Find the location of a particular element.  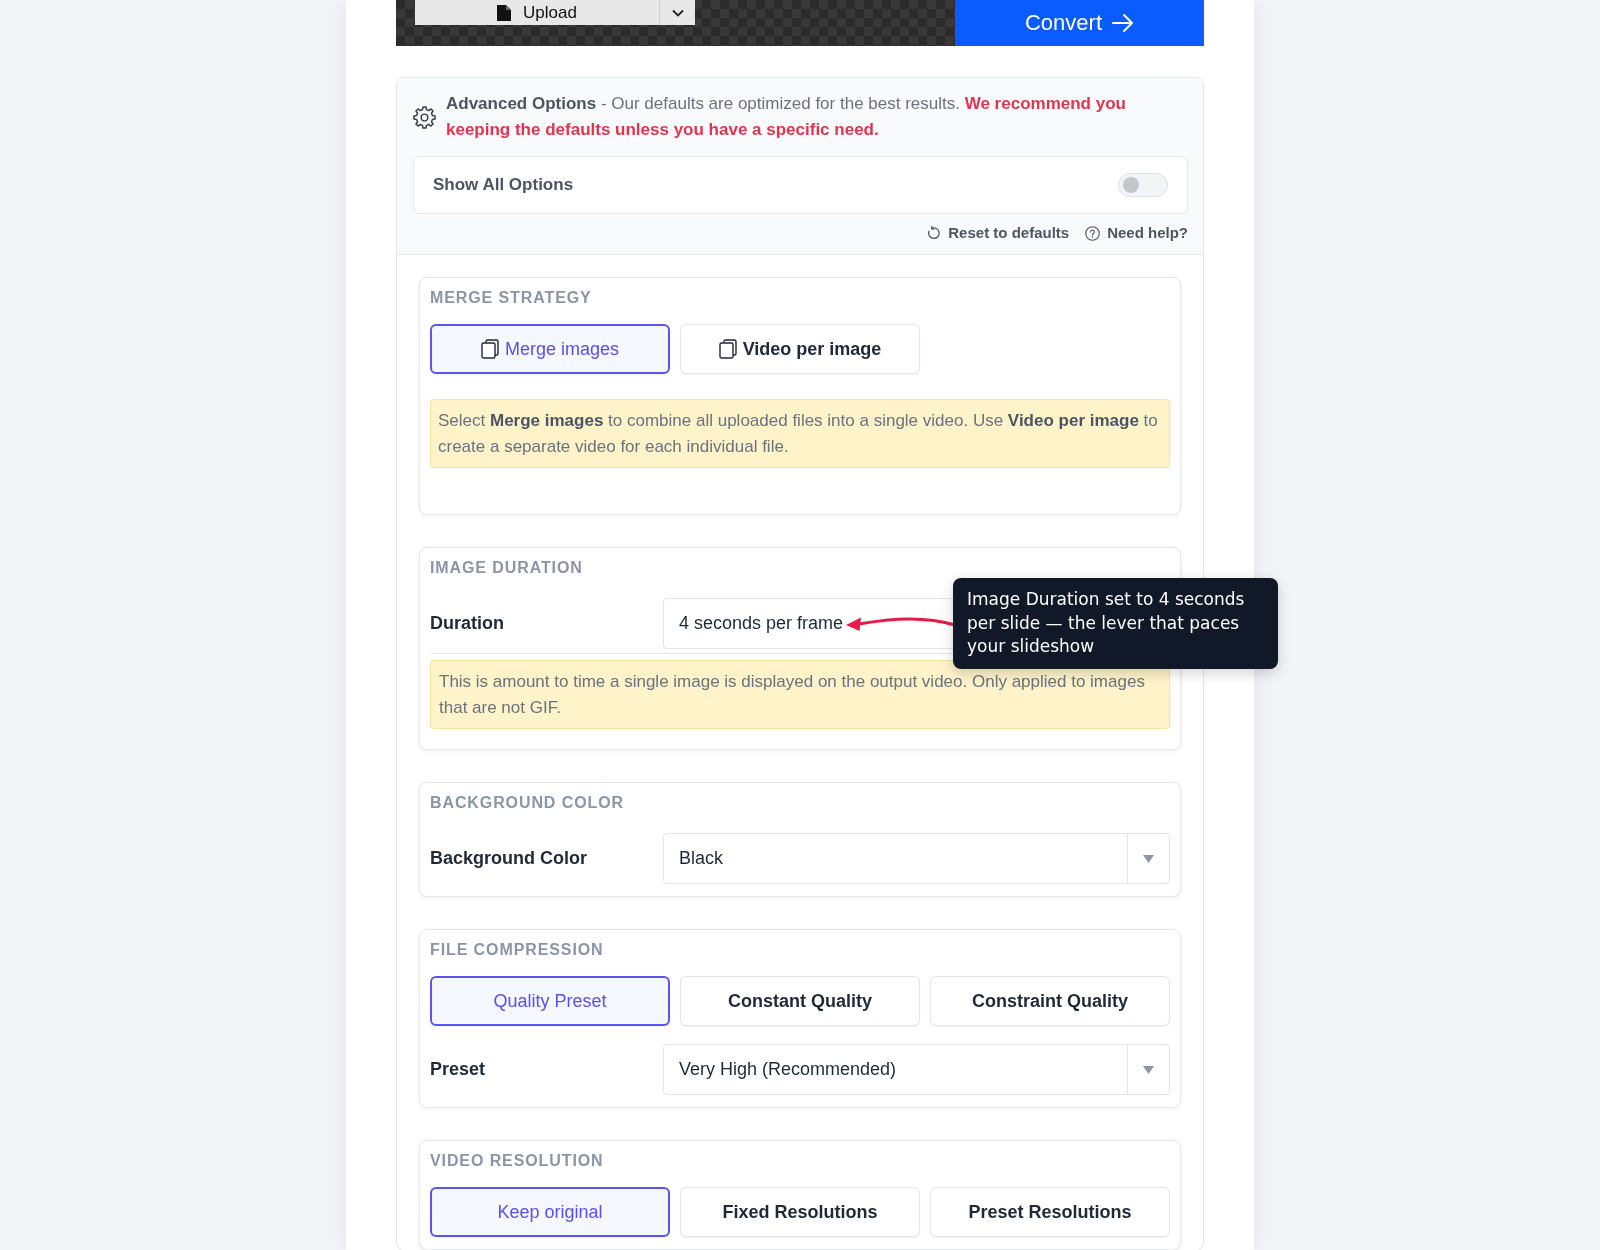

option-button: Constraint Quality is located at coordinates (1050, 1001).